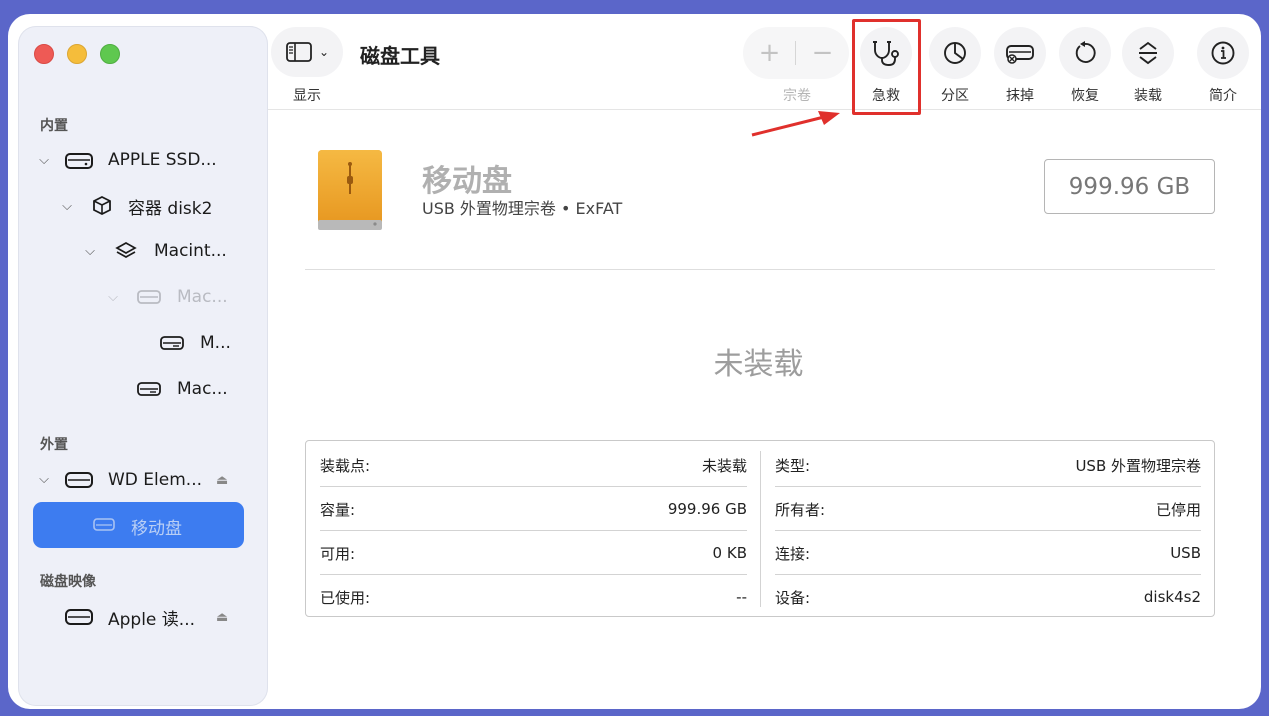 Image resolution: width=1269 pixels, height=716 pixels. Describe the element at coordinates (800, 509) in the screenshot. I see `info-key: 所有者:` at that location.